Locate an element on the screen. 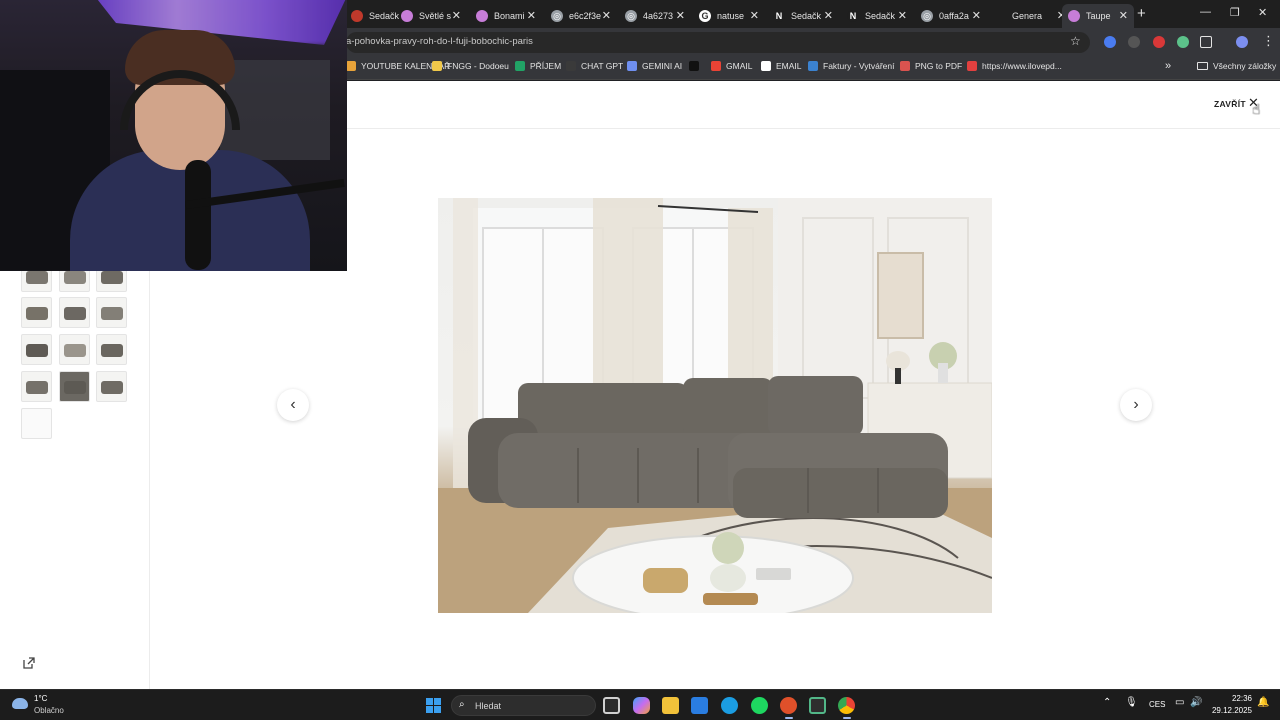 The height and width of the screenshot is (720, 1280). language-indicator: CES is located at coordinates (1157, 704).